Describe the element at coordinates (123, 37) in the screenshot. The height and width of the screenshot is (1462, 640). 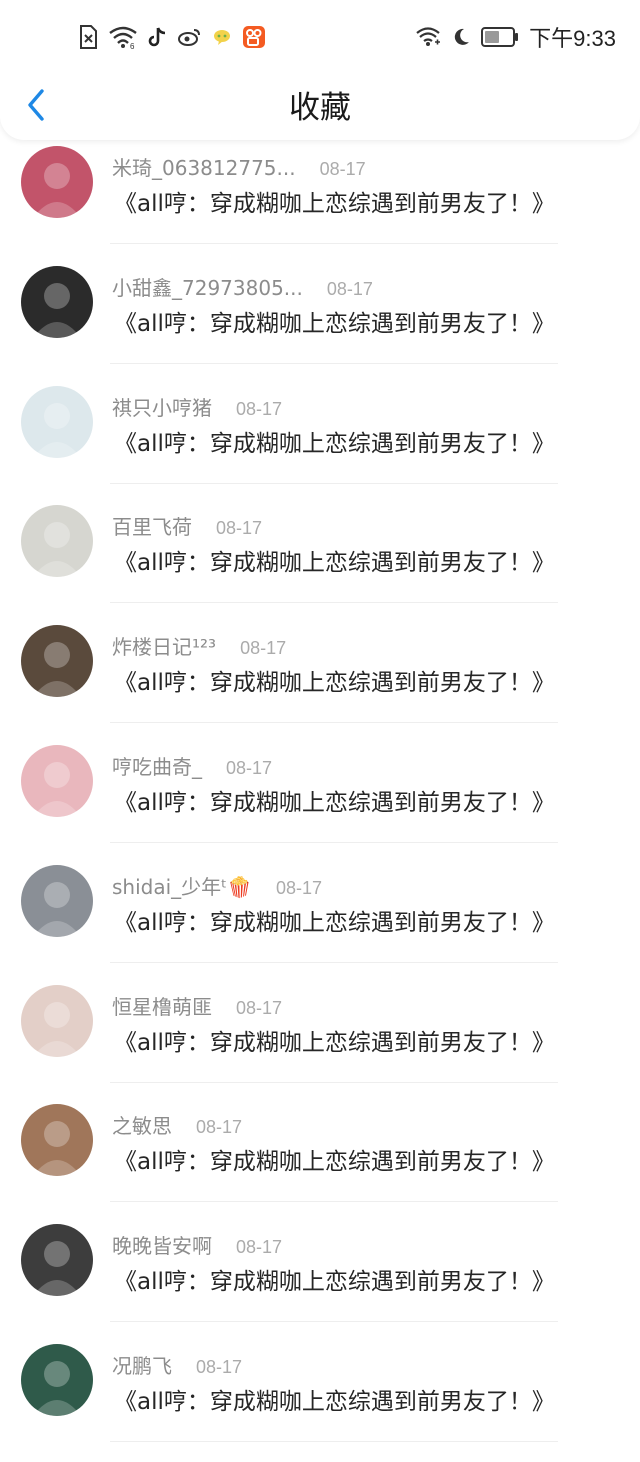
I see `wifi-signal-icon: 6` at that location.